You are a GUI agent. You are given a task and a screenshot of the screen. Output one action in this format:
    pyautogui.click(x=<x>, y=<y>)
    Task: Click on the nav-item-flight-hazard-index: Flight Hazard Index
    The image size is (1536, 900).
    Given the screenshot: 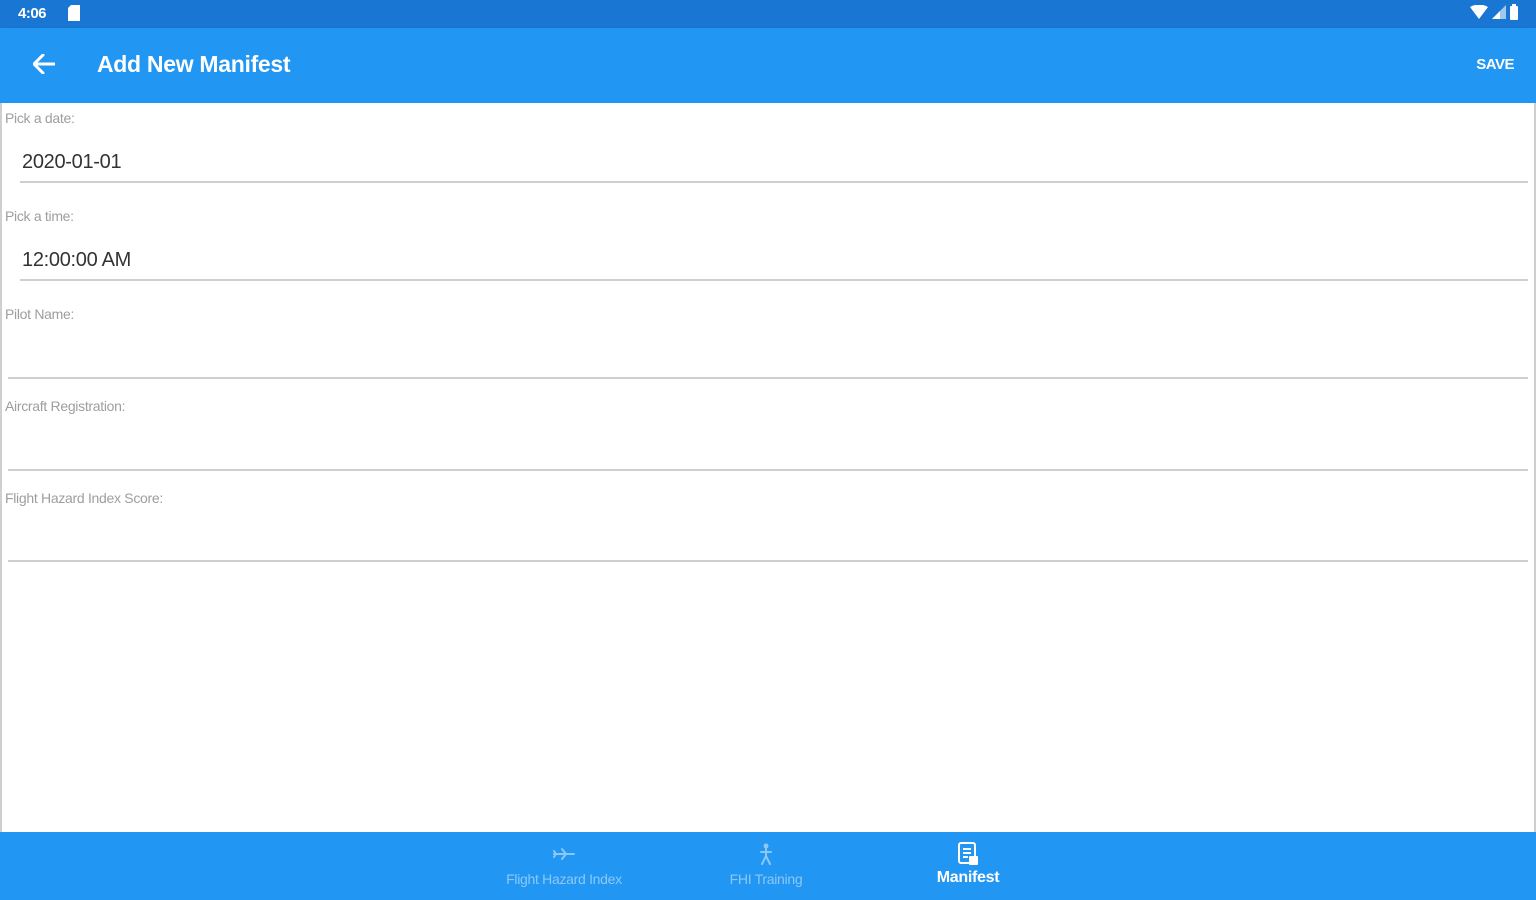 What is the action you would take?
    pyautogui.click(x=564, y=866)
    